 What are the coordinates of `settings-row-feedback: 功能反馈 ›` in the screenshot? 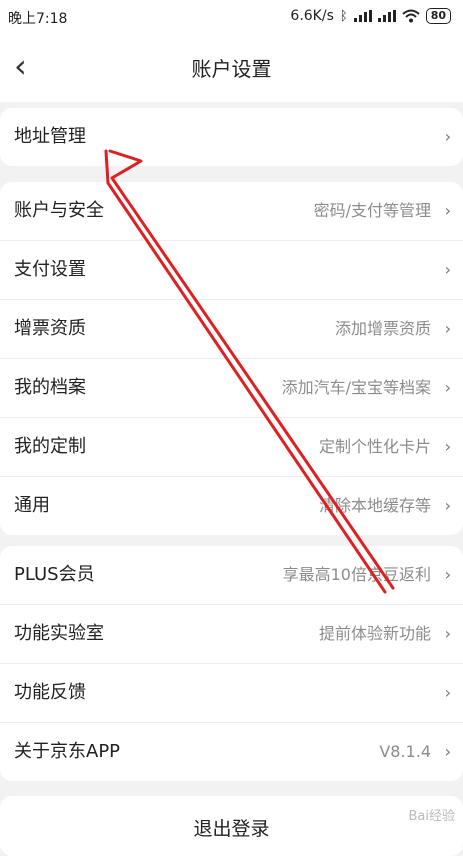 It's located at (231, 693).